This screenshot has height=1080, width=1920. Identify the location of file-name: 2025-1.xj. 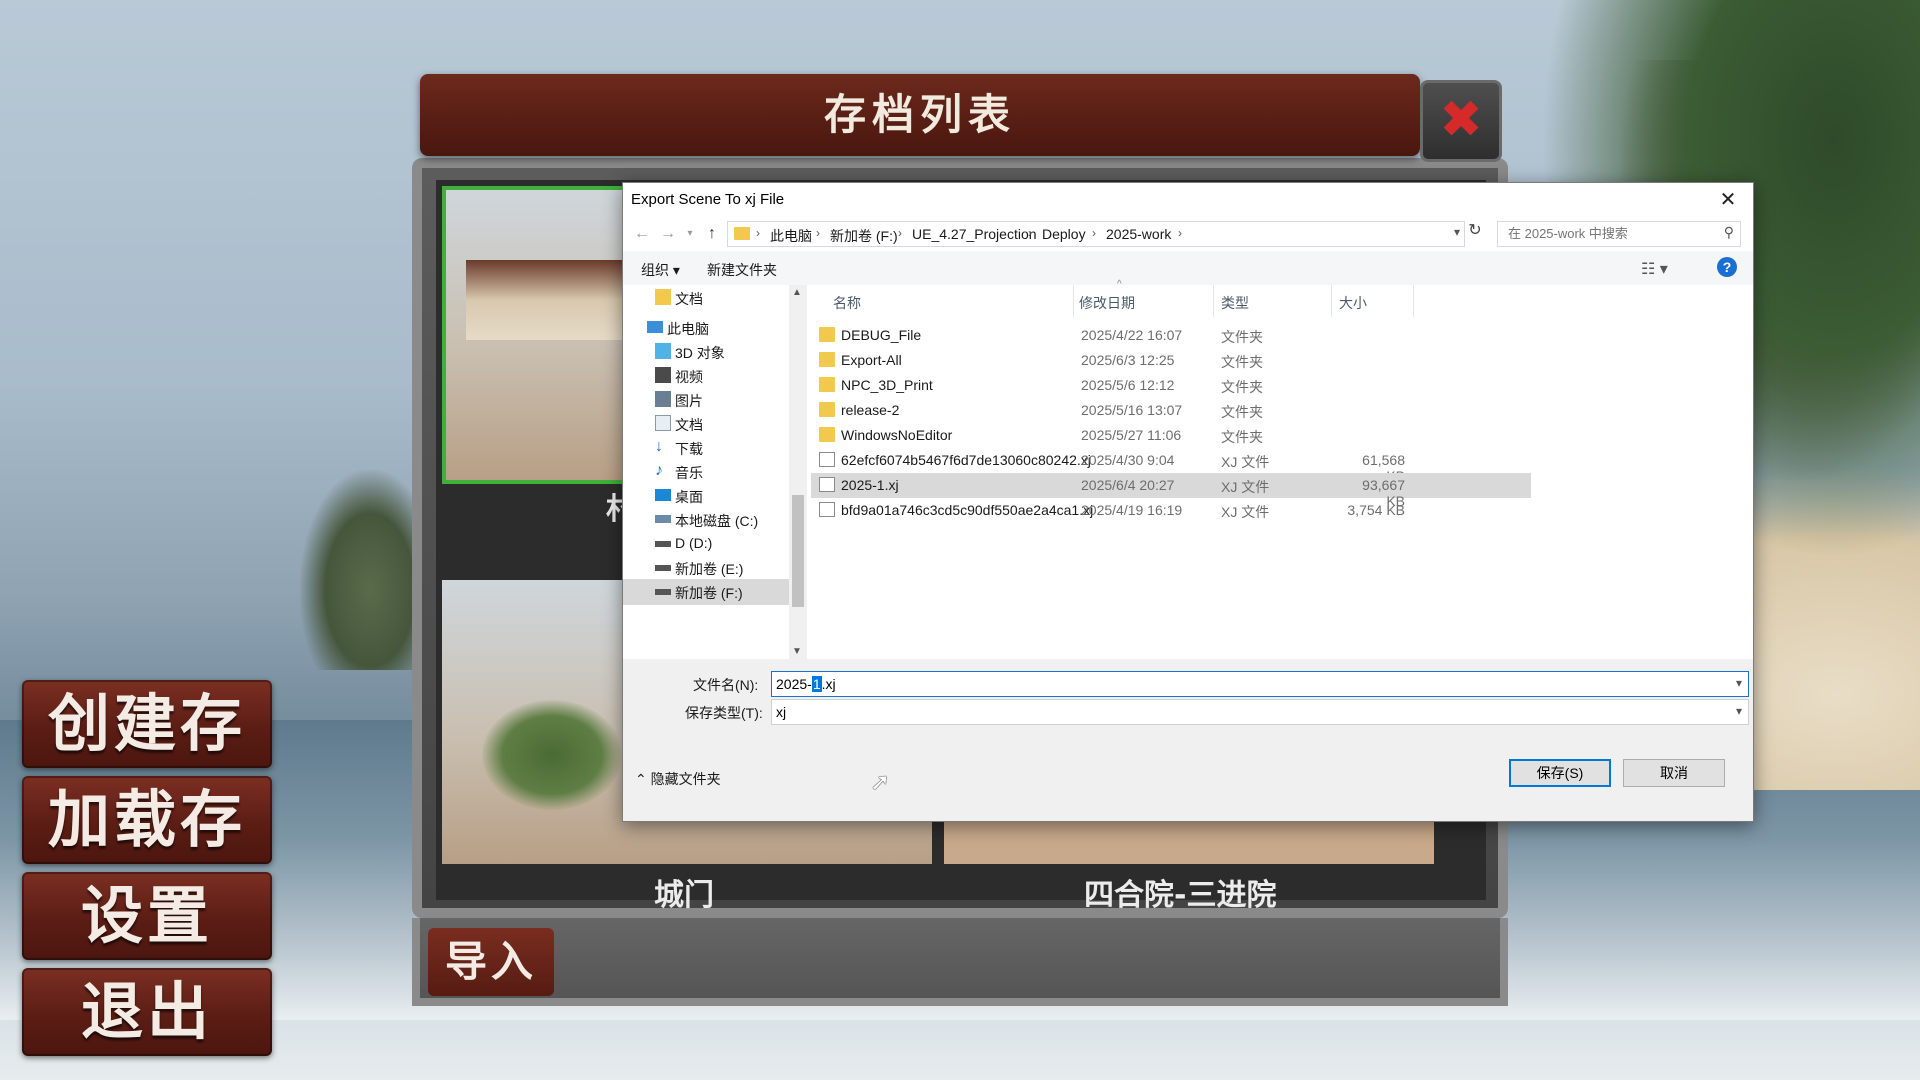
(870, 485).